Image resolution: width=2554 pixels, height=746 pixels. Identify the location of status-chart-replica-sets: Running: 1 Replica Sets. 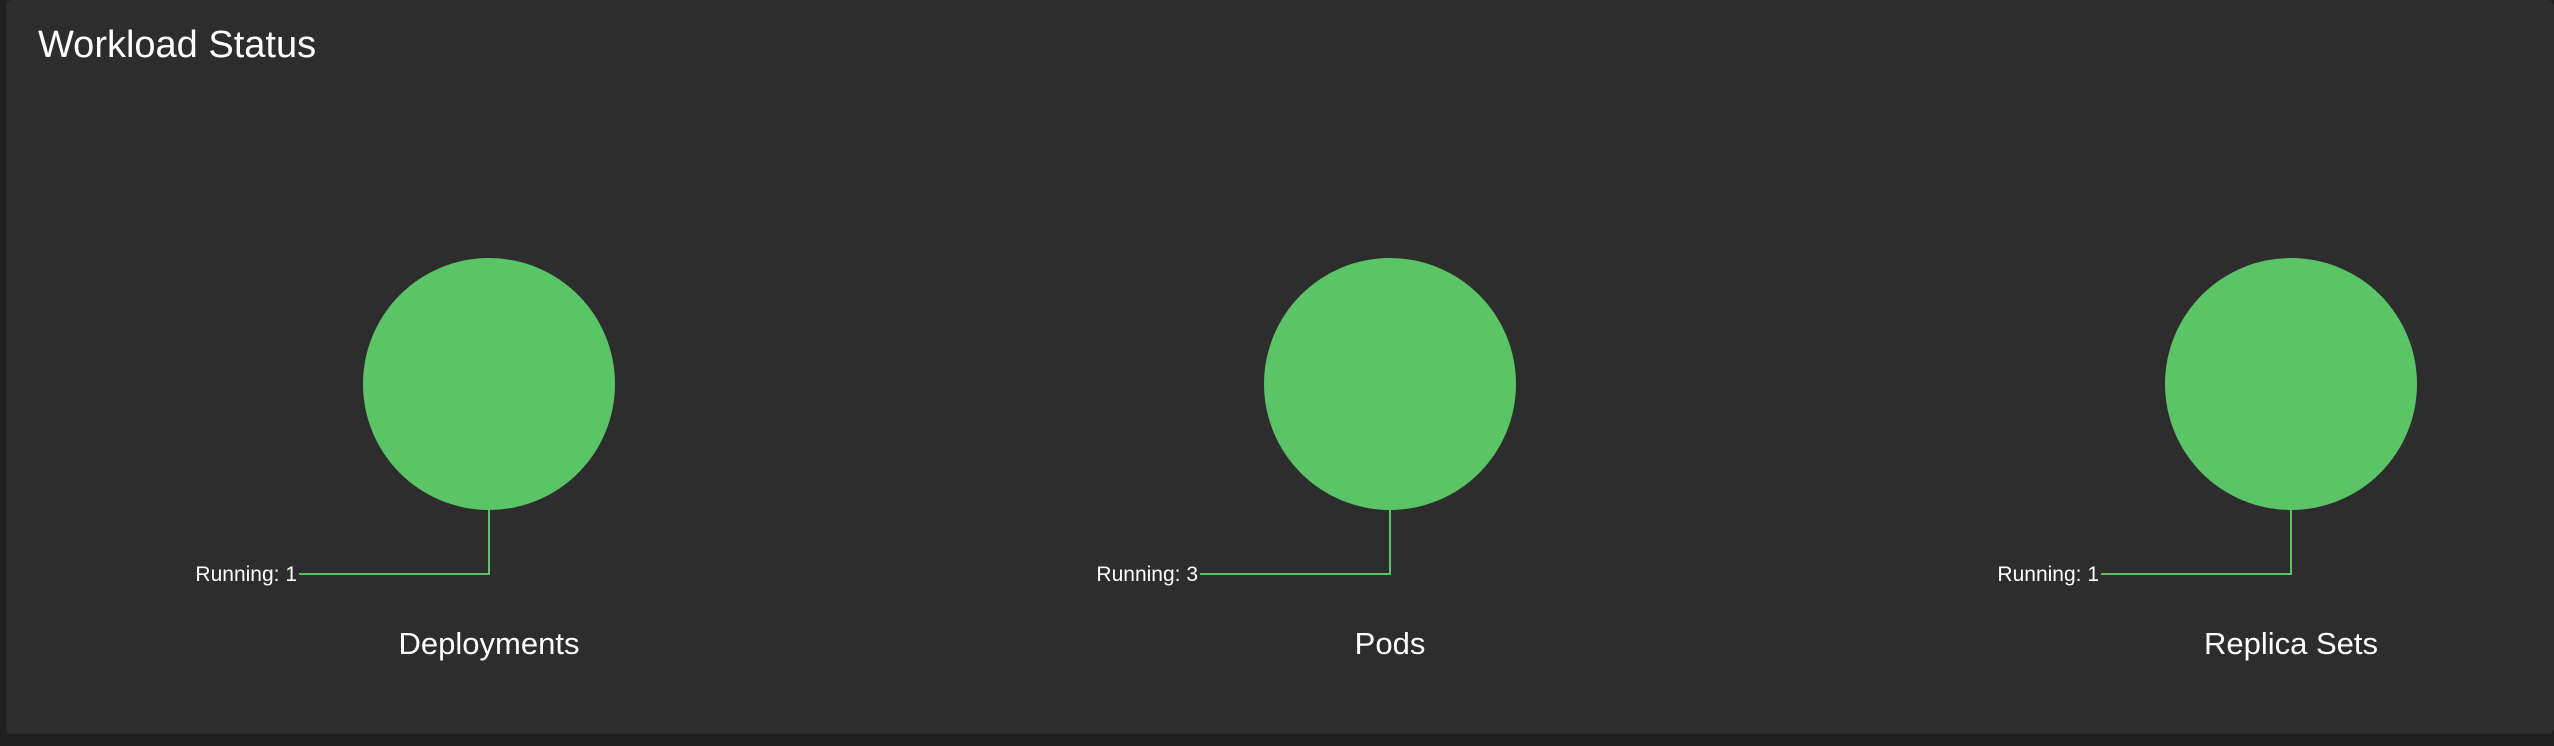
(2207, 459).